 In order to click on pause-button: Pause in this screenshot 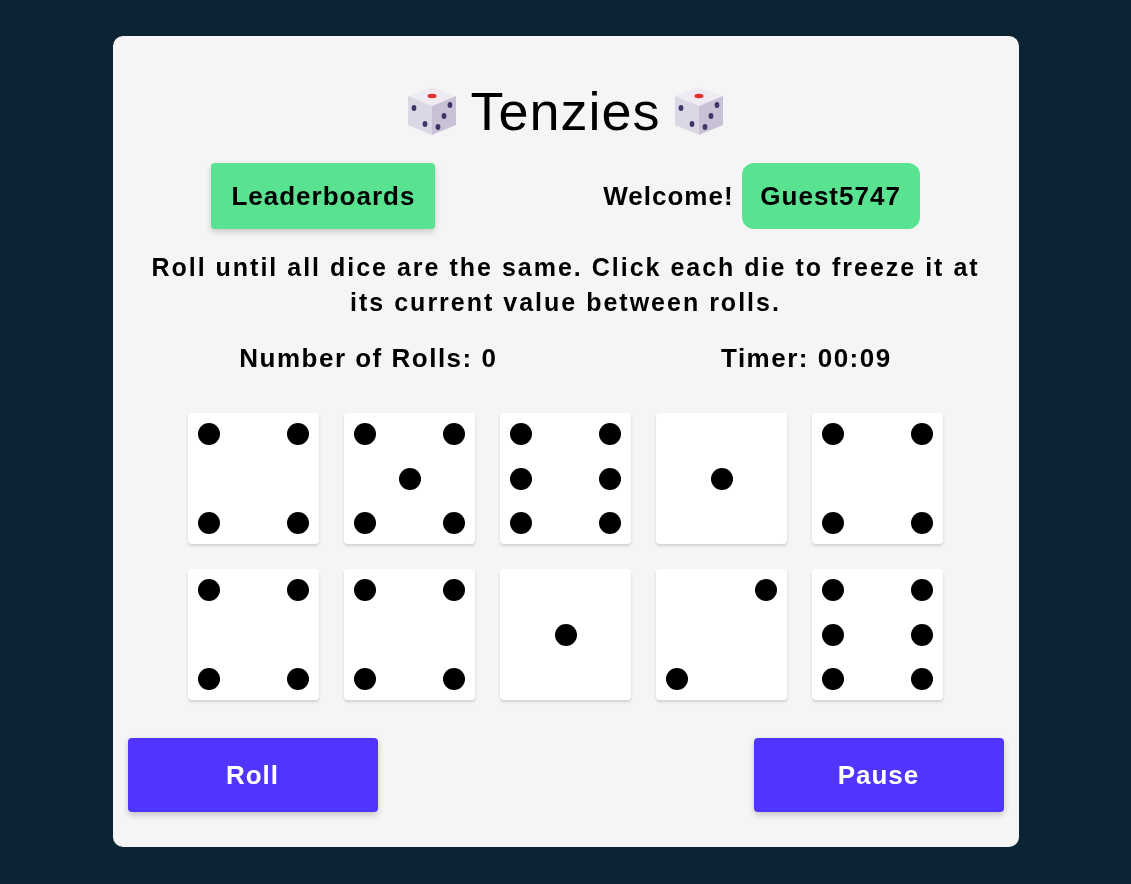, I will do `click(878, 775)`.